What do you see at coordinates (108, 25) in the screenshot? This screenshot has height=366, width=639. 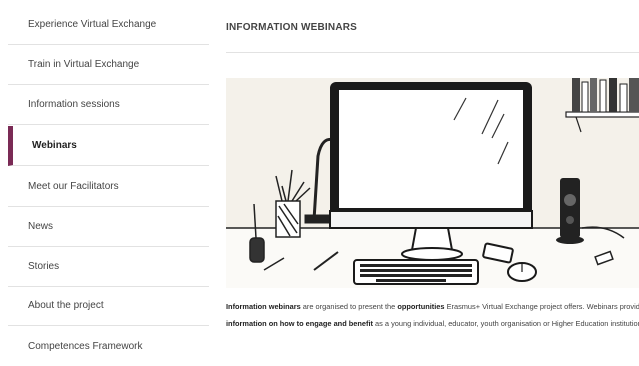 I see `sidebar-item-experience-virtual-exchange: Experience Virtual Exchange` at bounding box center [108, 25].